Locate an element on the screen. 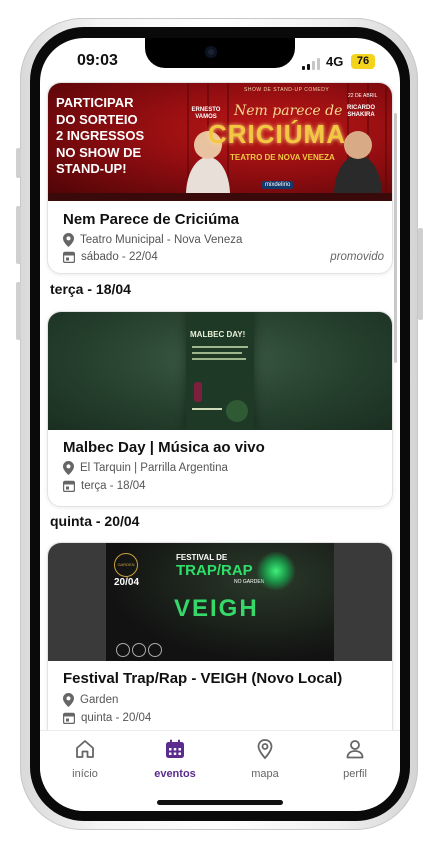 This screenshot has height=850, width=440. event-venue: Teatro Municipal - Nova Veneza is located at coordinates (152, 240).